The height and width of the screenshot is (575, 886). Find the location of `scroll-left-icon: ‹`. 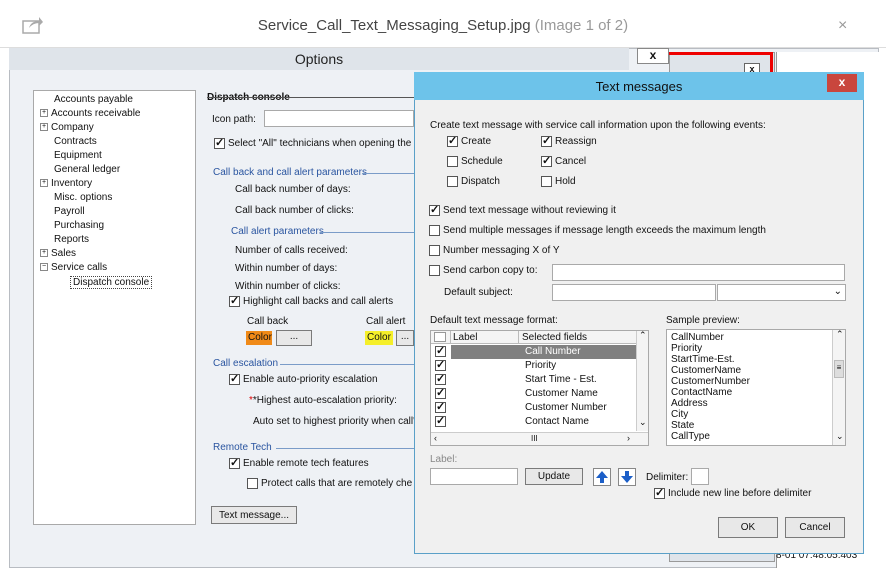

scroll-left-icon: ‹ is located at coordinates (435, 438).